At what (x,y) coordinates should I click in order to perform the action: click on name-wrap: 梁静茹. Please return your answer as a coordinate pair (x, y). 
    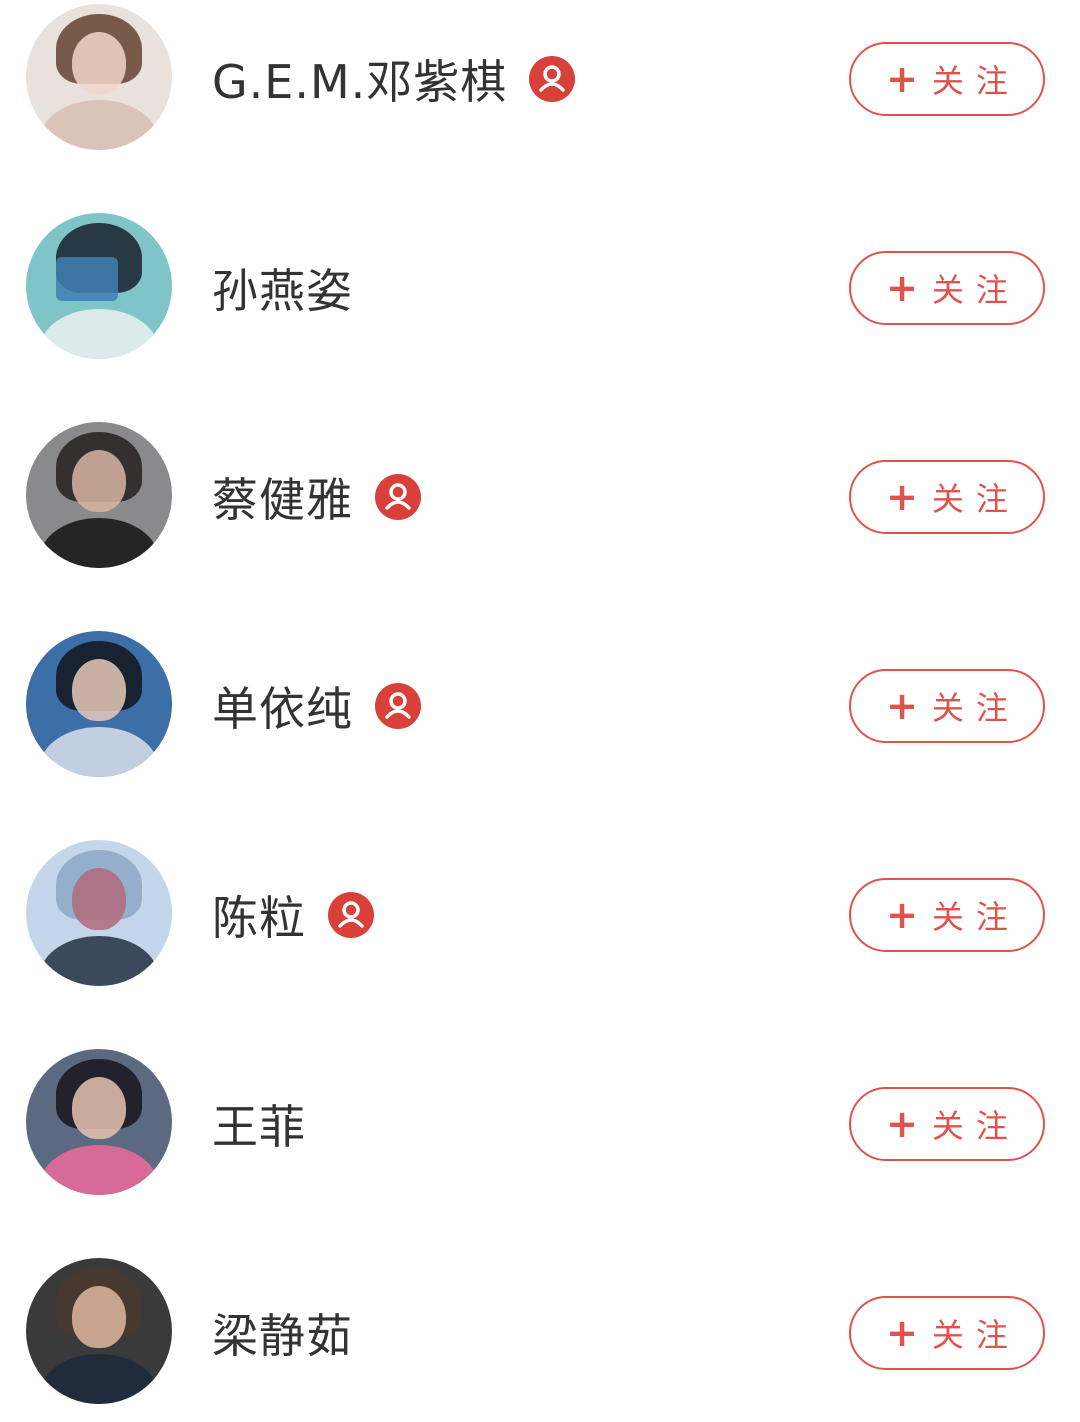
    Looking at the image, I should click on (282, 1333).